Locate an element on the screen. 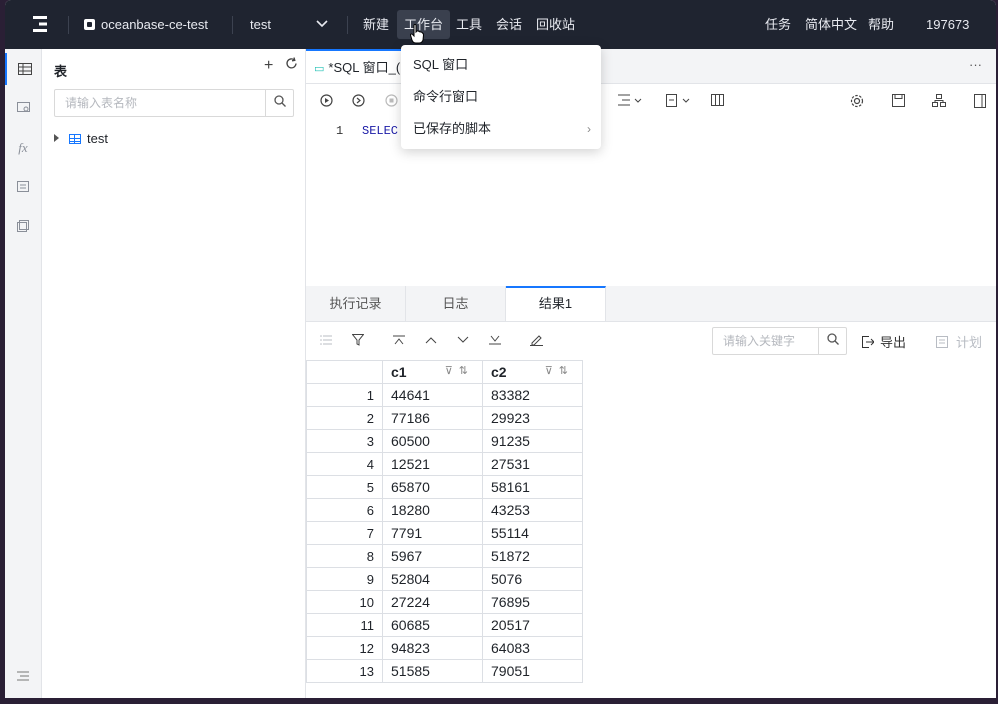  table-cell: 7791 is located at coordinates (432, 533).